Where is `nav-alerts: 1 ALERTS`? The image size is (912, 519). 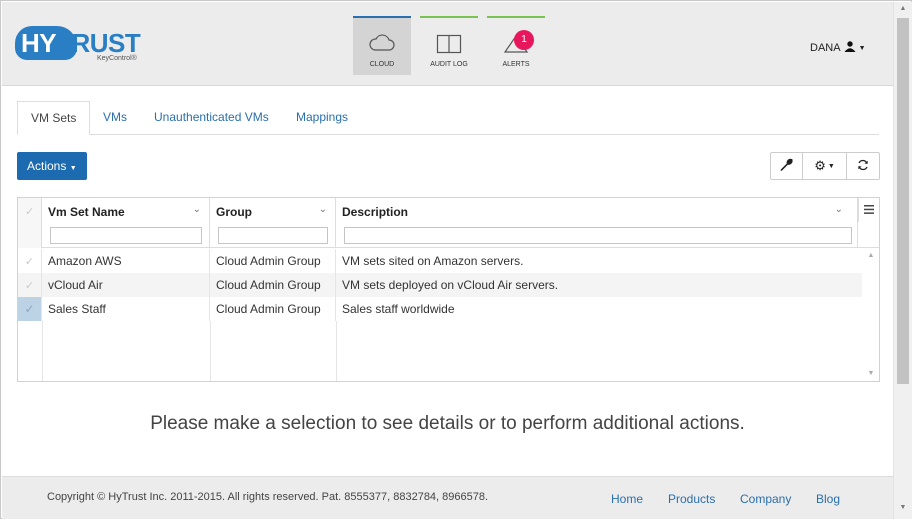 nav-alerts: 1 ALERTS is located at coordinates (516, 45).